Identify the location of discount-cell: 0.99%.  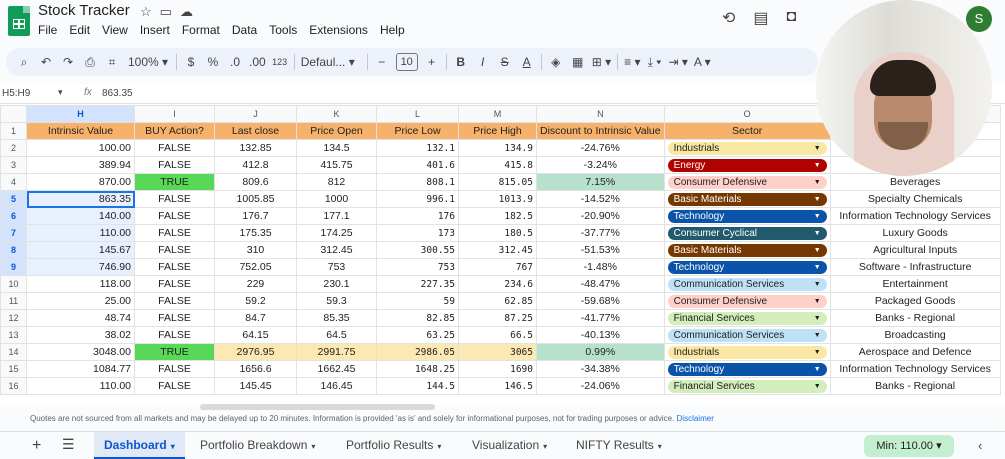
(600, 352).